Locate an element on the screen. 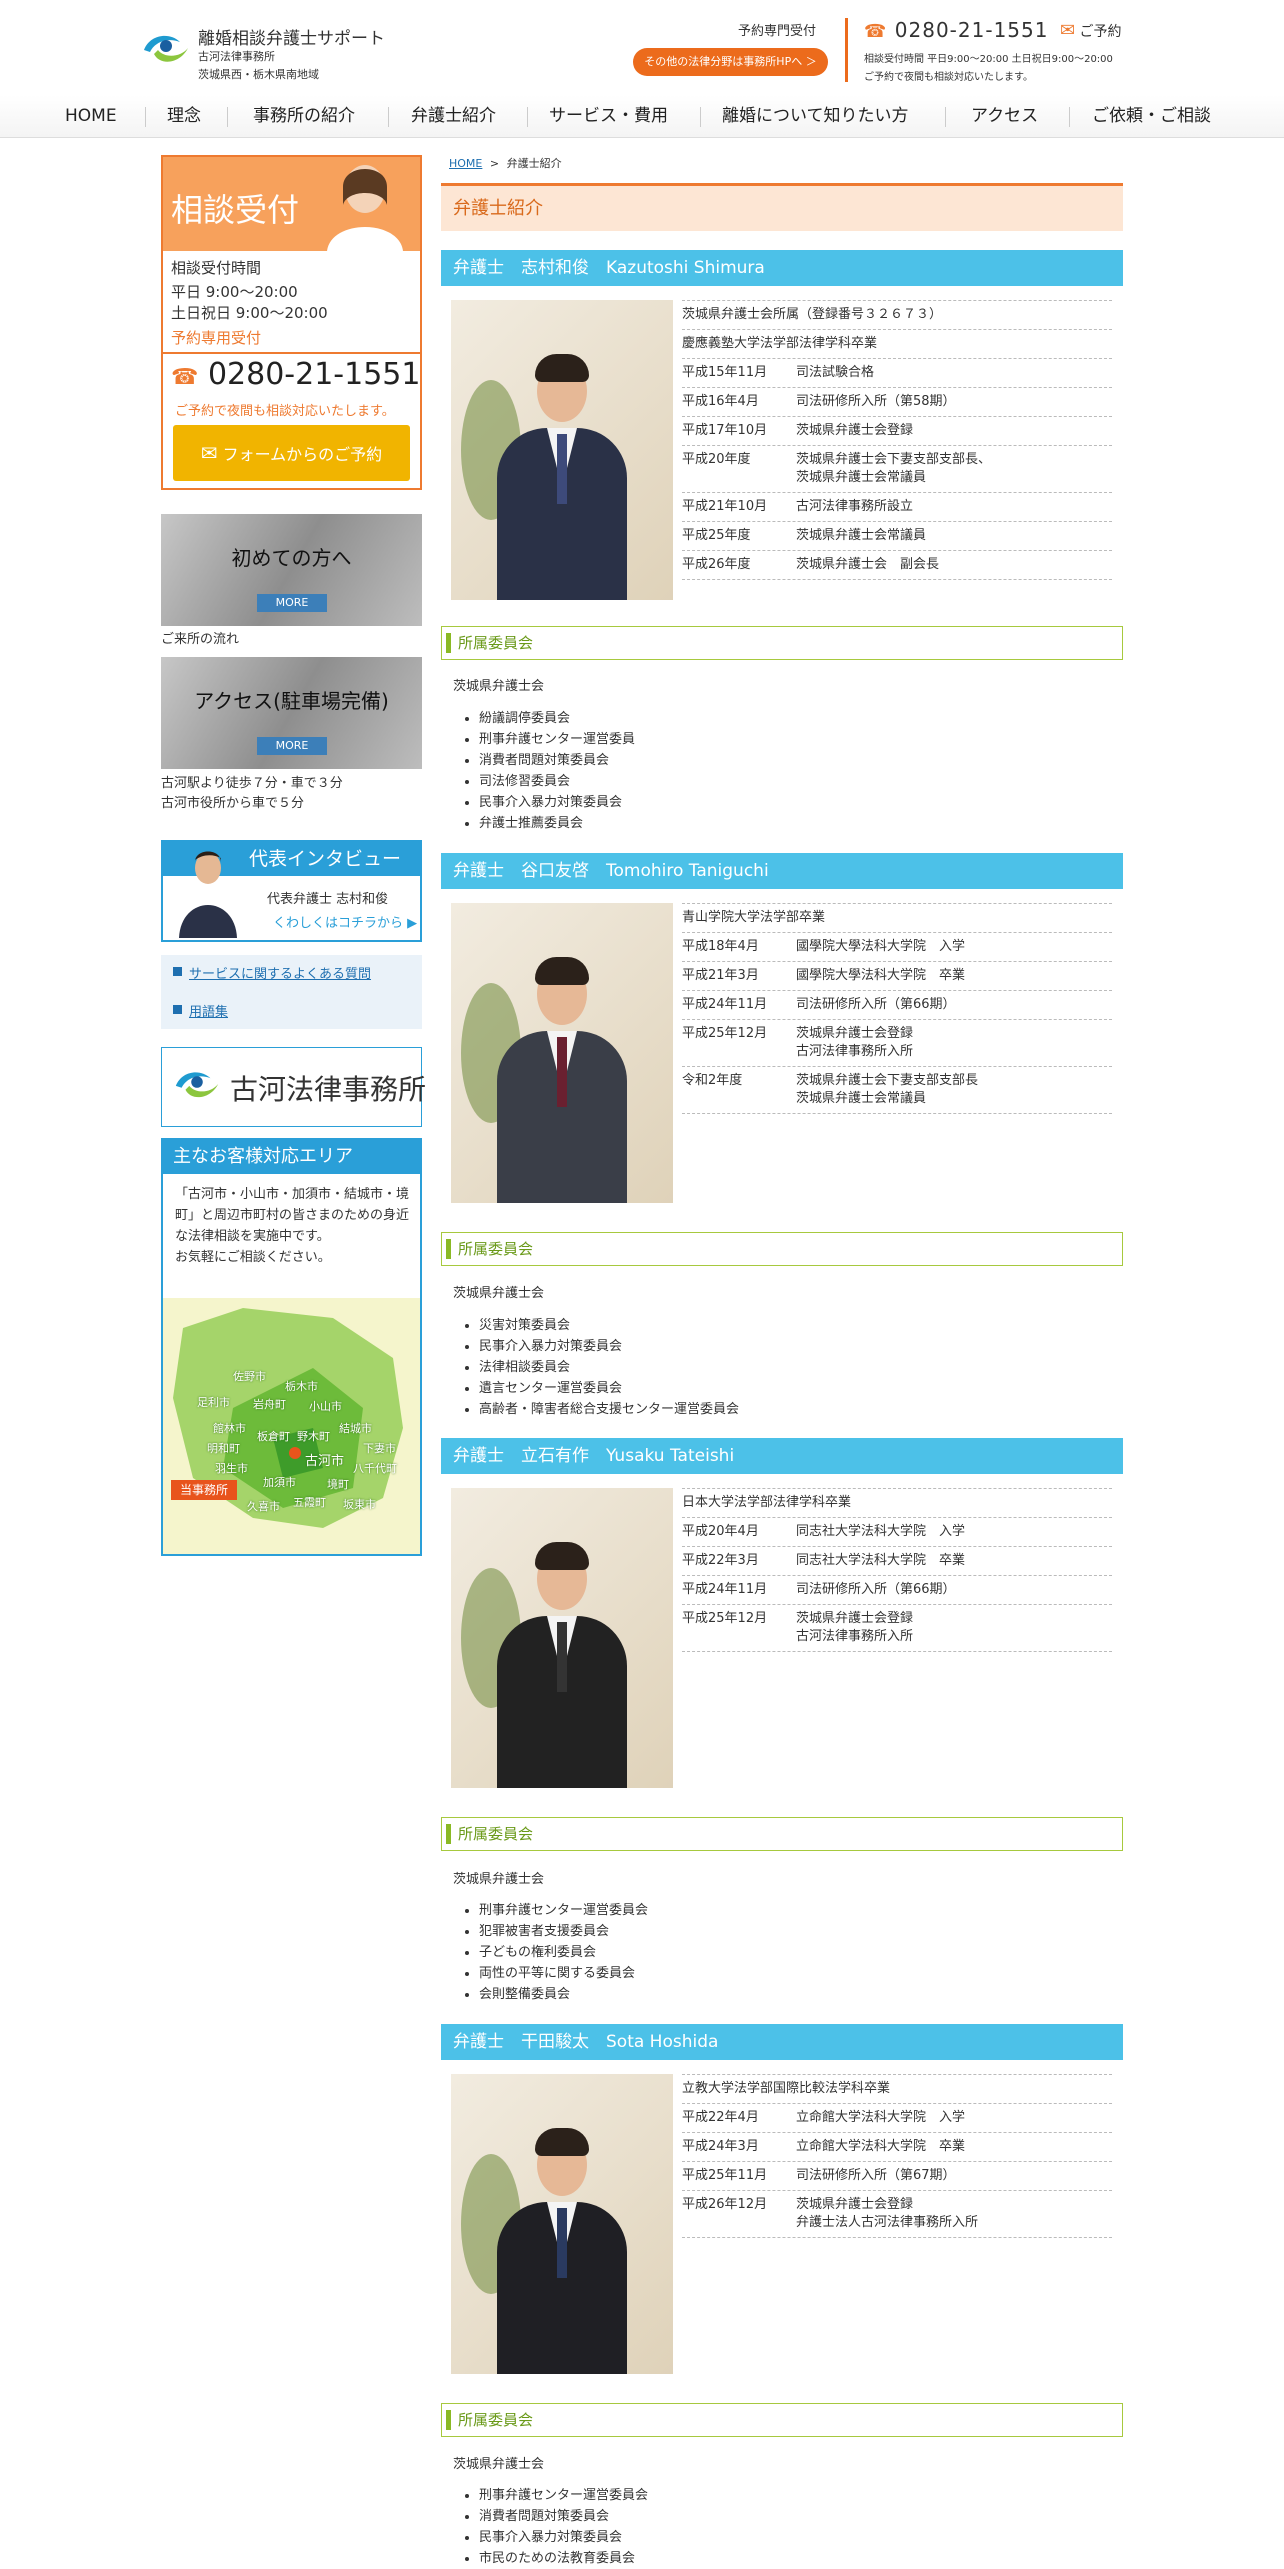 This screenshot has width=1284, height=2569. glossary-link: 用語集 is located at coordinates (208, 1010).